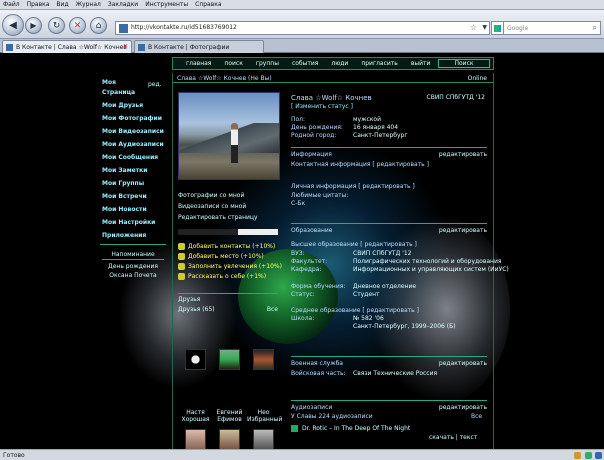 This screenshot has width=604, height=460. I want to click on play-icon, so click(294, 428).